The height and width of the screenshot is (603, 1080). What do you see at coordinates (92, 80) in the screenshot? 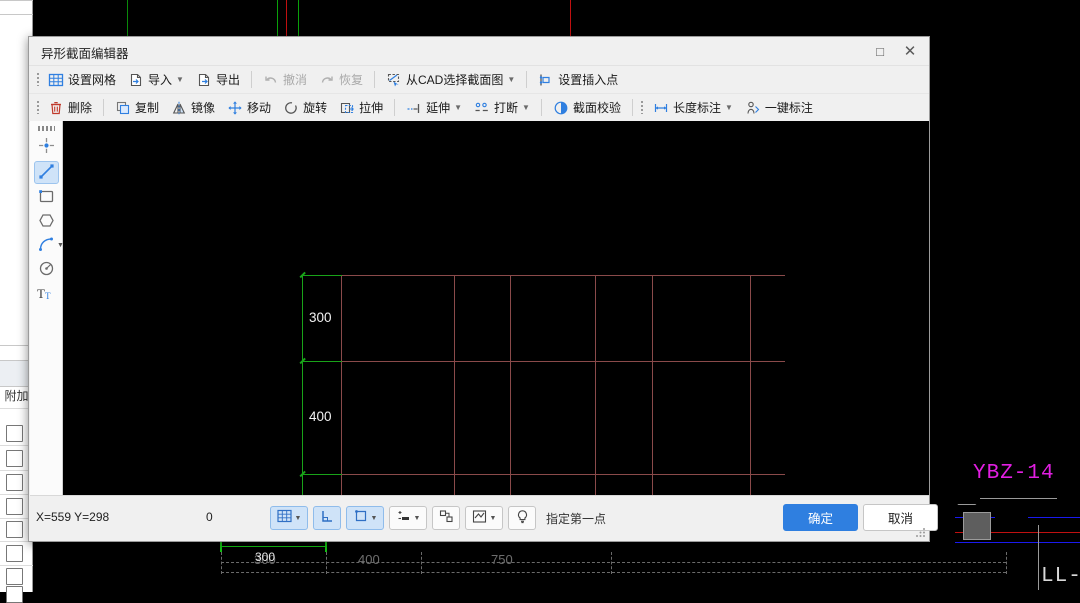
I see `set-grid-label: 设置网格` at bounding box center [92, 80].